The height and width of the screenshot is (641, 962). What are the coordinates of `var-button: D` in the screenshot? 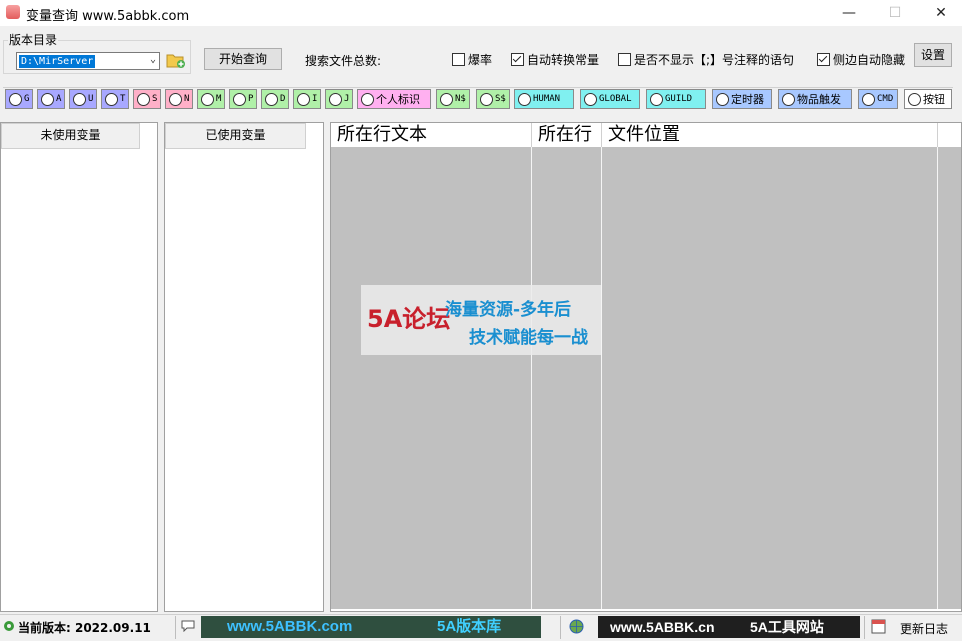 It's located at (275, 99).